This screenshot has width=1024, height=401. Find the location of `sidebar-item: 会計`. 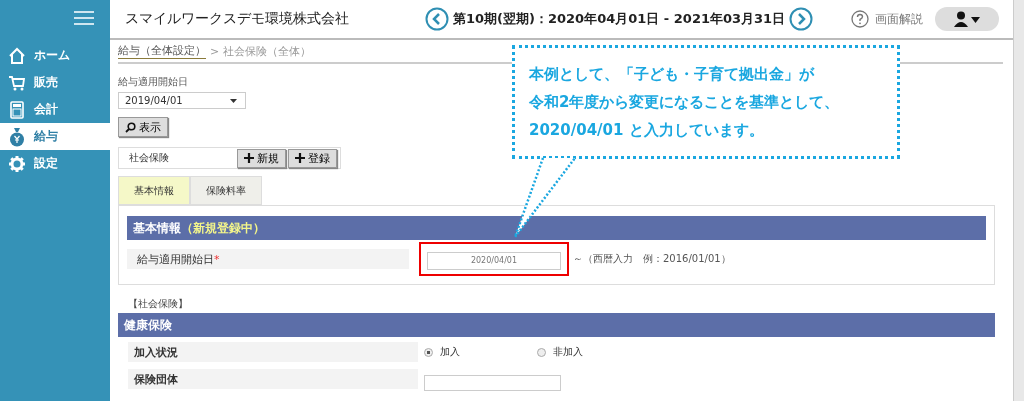

sidebar-item: 会計 is located at coordinates (55, 109).